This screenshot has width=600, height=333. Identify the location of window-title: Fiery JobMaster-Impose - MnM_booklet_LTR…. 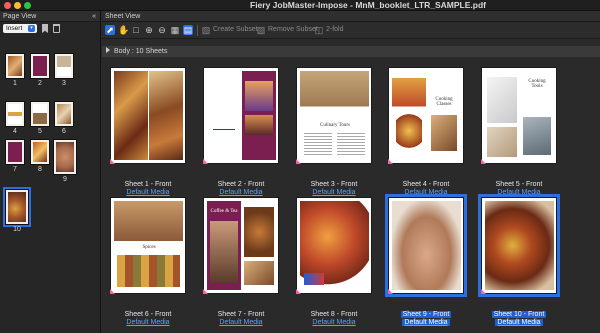
(368, 5).